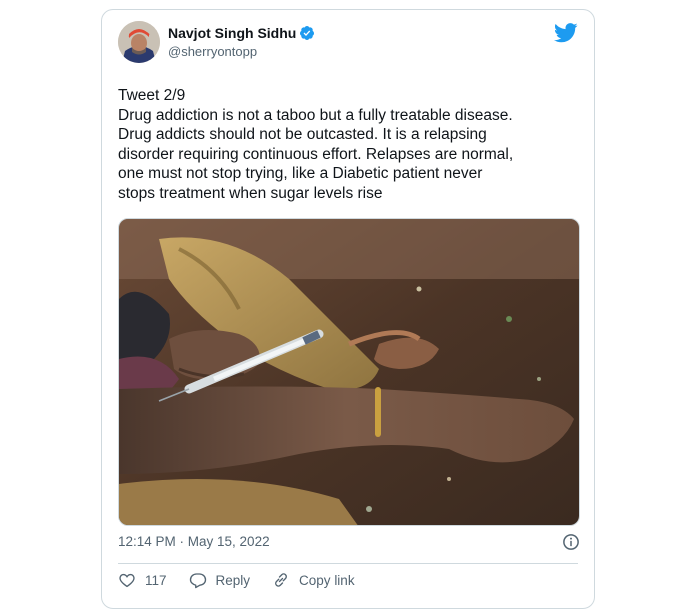 The height and width of the screenshot is (609, 690). I want to click on copy-link-label: Copy link, so click(327, 580).